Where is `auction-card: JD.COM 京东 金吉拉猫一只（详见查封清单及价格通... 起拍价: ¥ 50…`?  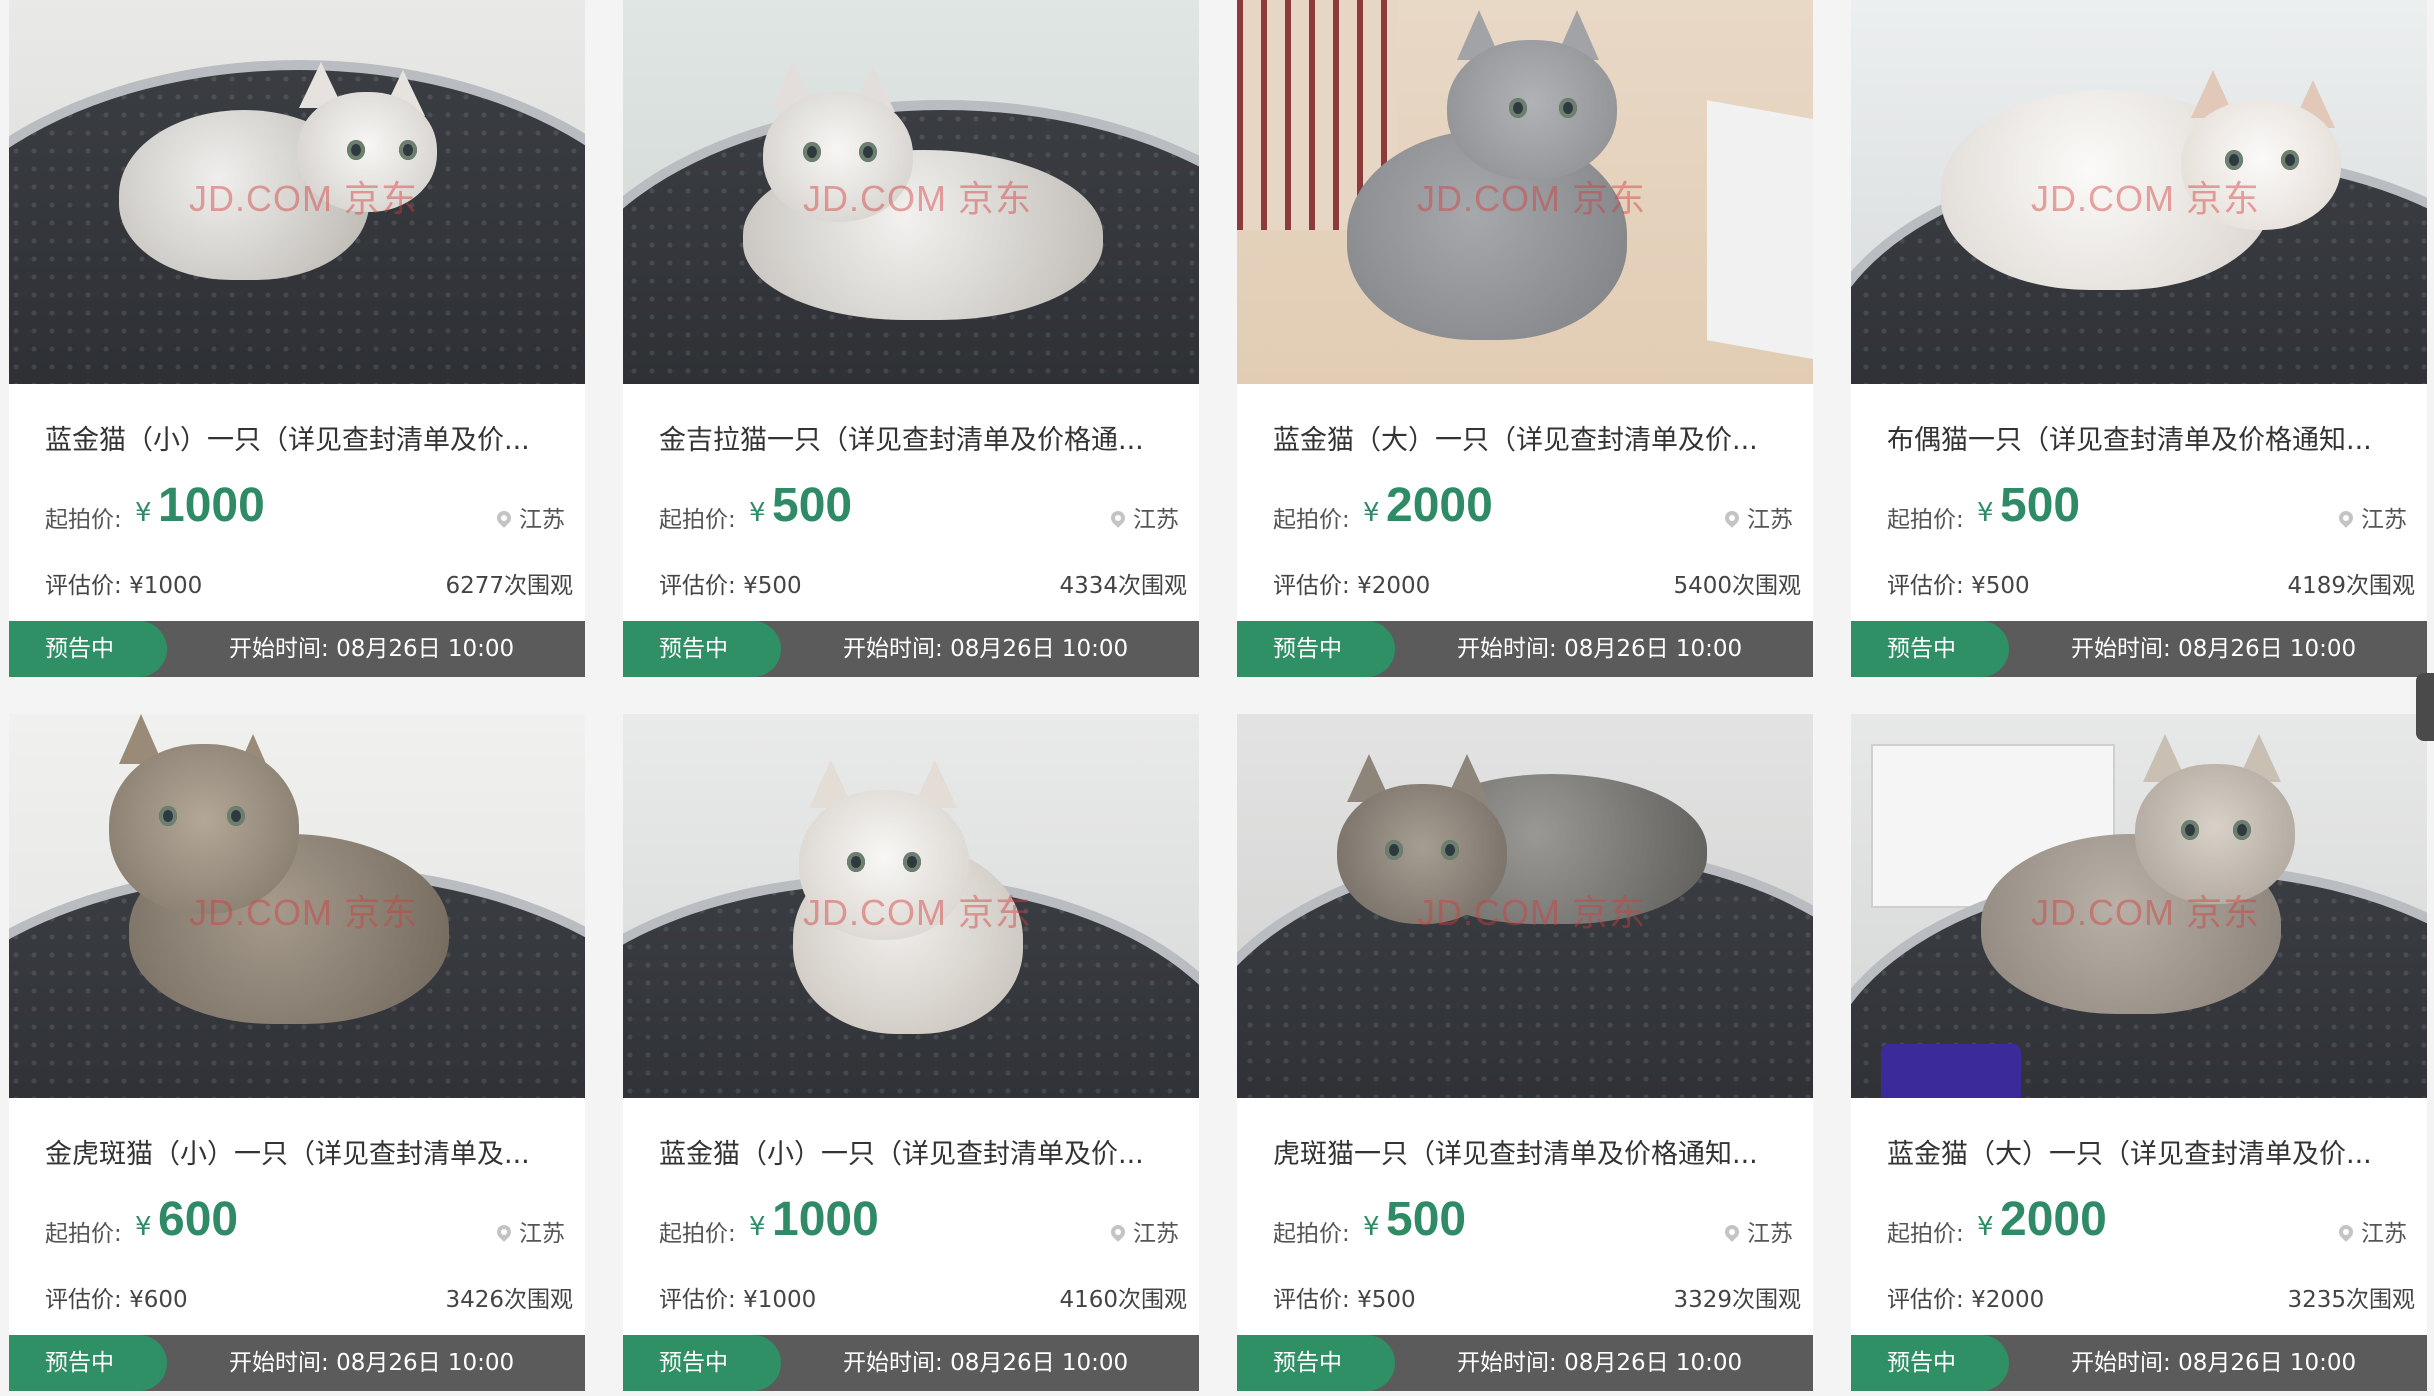
auction-card: JD.COM 京东 金吉拉猫一只（详见查封清单及价格通... 起拍价: ¥ 50… is located at coordinates (911, 338).